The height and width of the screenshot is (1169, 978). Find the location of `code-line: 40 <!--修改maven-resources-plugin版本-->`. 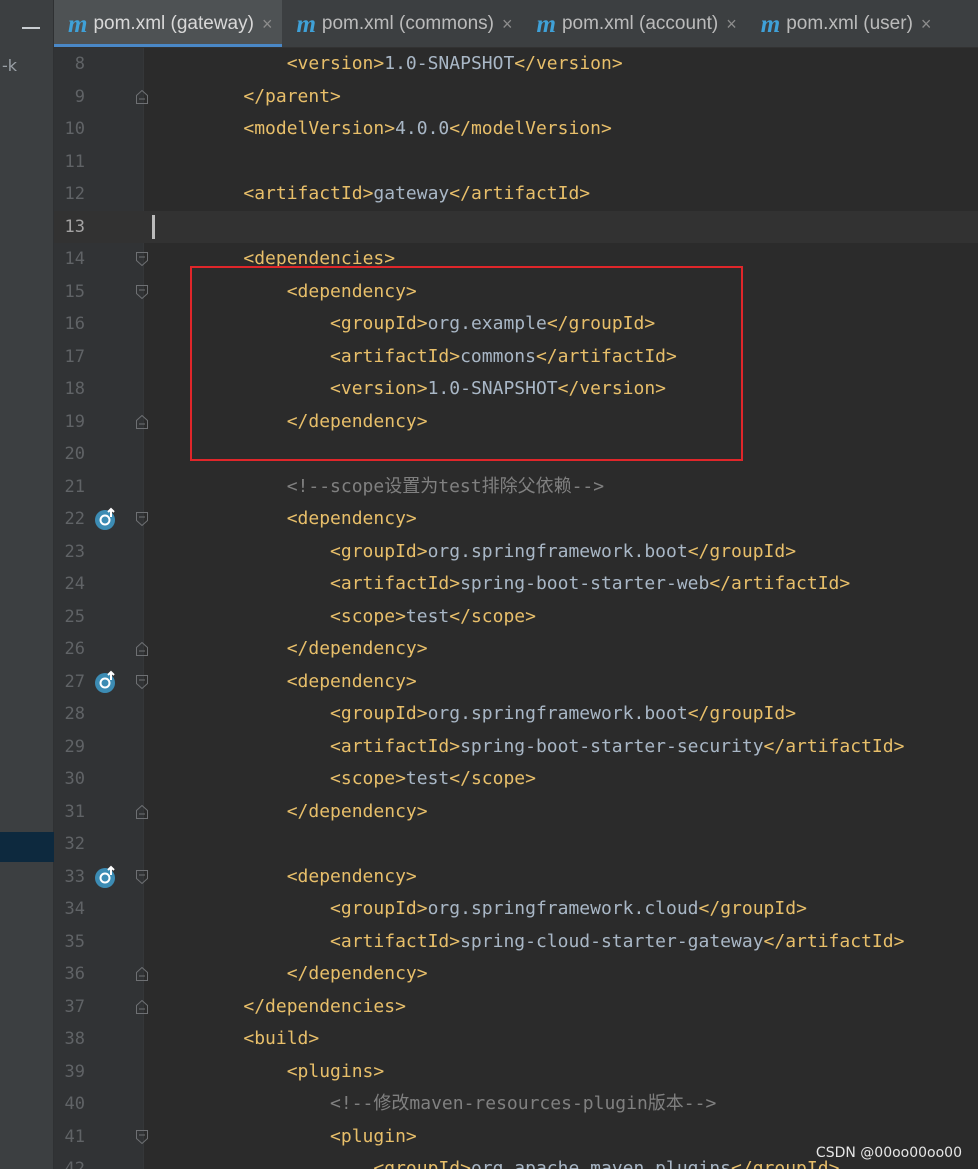

code-line: 40 <!--修改maven-resources-plugin版本--> is located at coordinates (516, 1104).